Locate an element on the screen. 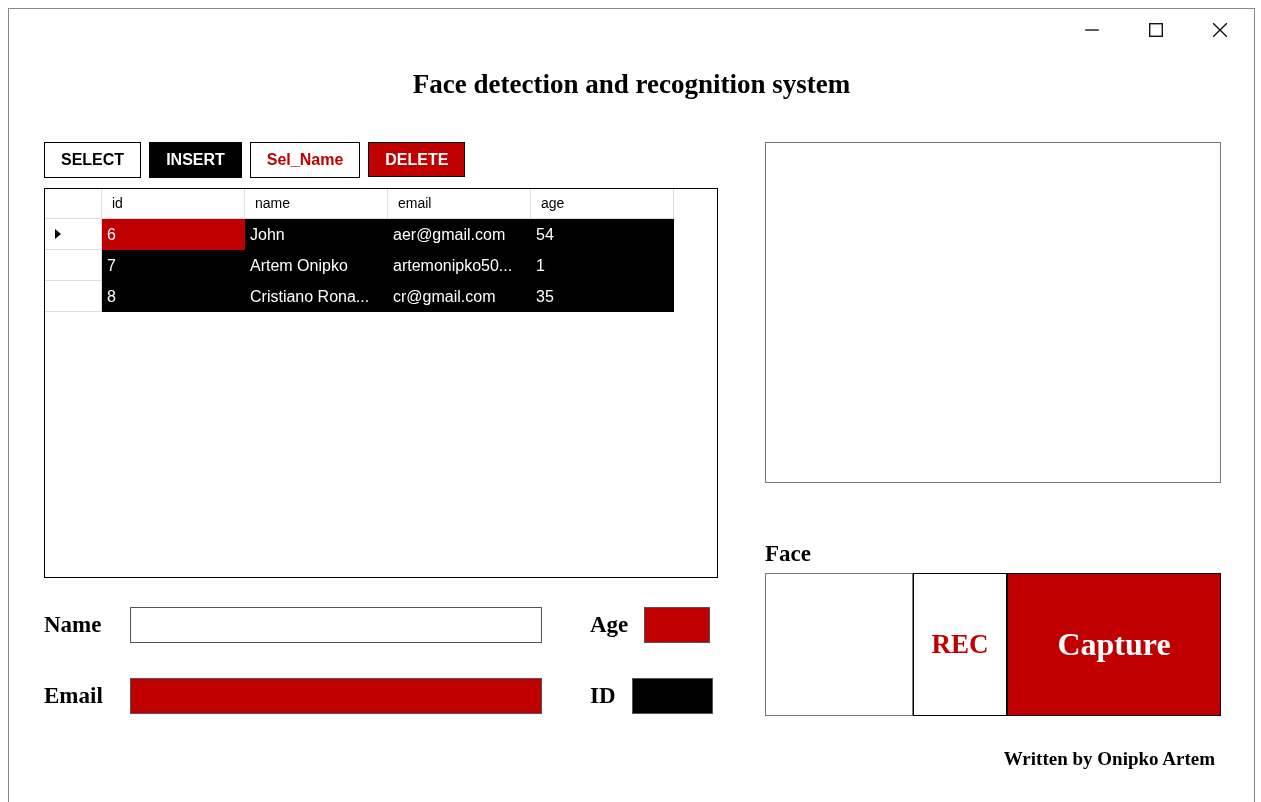 Image resolution: width=1261 pixels, height=802 pixels. table-cell: 54 is located at coordinates (602, 234).